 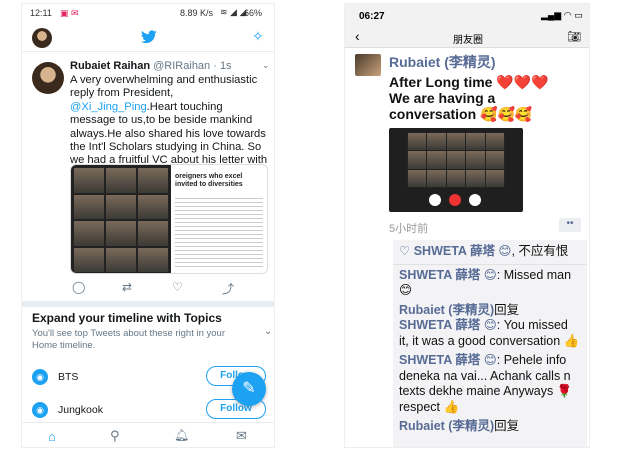 I want to click on reply-icon: ◯, so click(x=78, y=287).